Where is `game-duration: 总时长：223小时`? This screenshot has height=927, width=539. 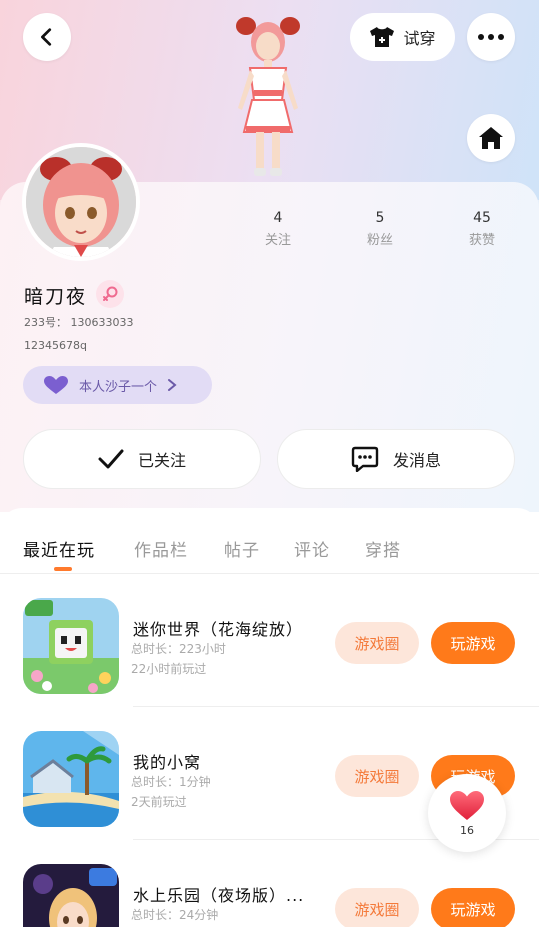
game-duration: 总时长：223小时 is located at coordinates (178, 649).